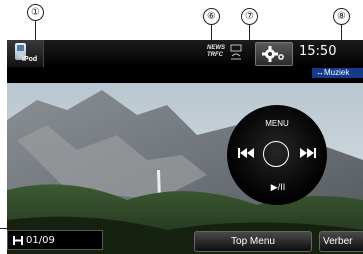 This screenshot has height=254, width=363. Describe the element at coordinates (185, 53) in the screenshot. I see `status-bar: iPod NEWS TRFC 15:50` at that location.